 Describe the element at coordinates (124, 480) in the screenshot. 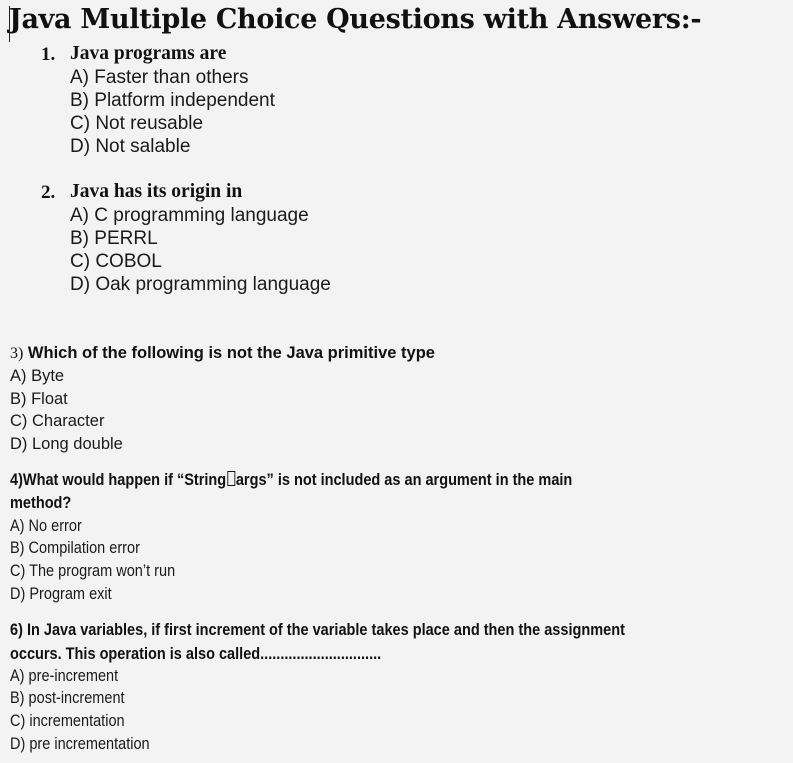

I see `question-text-part-1: What would happen if “String` at that location.